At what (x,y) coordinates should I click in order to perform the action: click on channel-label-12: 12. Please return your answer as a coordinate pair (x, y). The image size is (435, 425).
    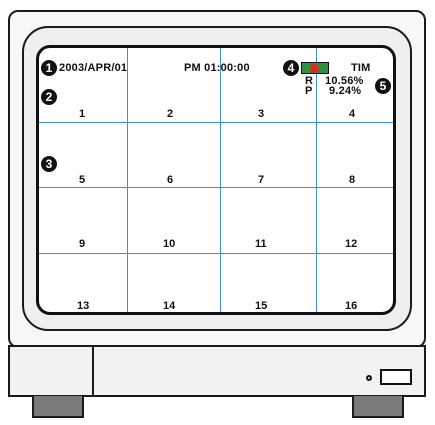
    Looking at the image, I should click on (351, 244).